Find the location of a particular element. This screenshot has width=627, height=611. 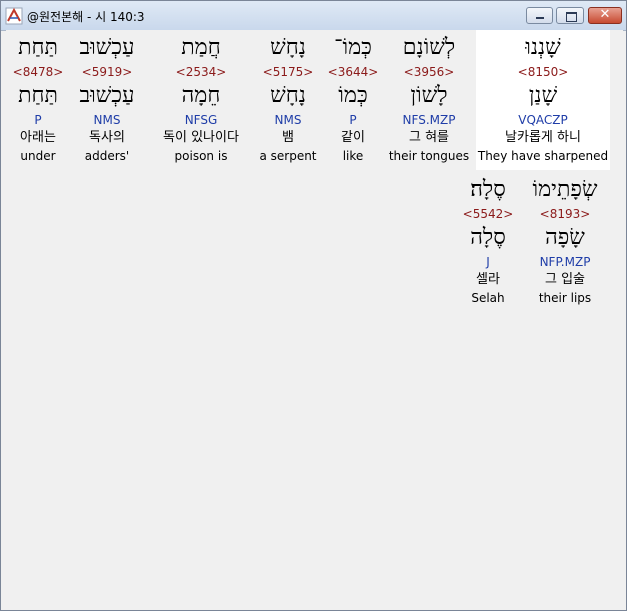

korean-gloss: 그 혀를 is located at coordinates (428, 137).